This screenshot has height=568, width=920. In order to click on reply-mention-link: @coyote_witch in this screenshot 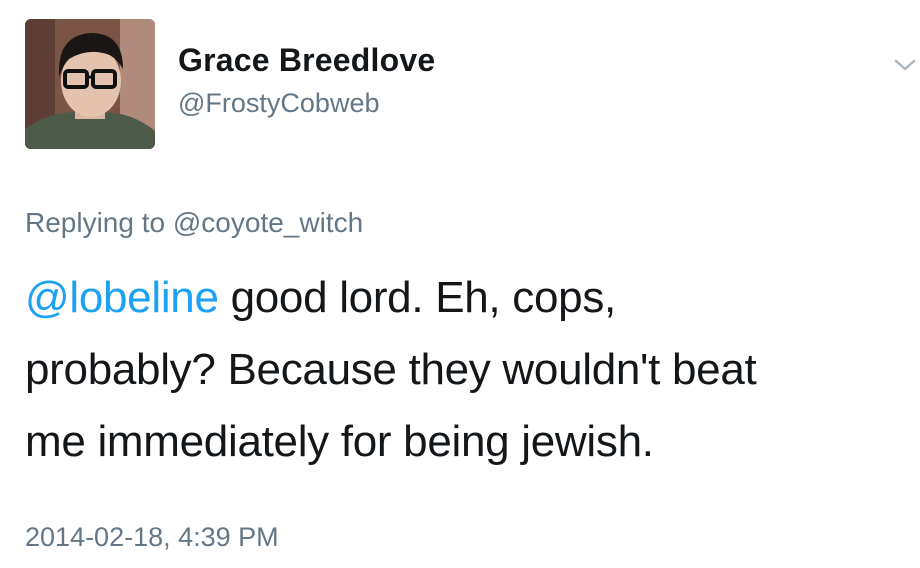, I will do `click(268, 222)`.